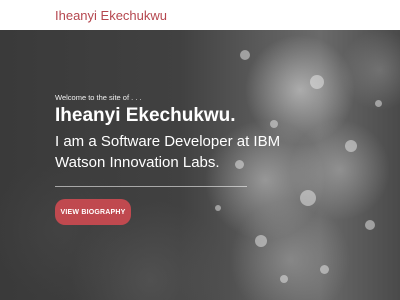 Image resolution: width=400 pixels, height=300 pixels. What do you see at coordinates (200, 15) in the screenshot?
I see `site-header: Iheanyi Ekechukwu` at bounding box center [200, 15].